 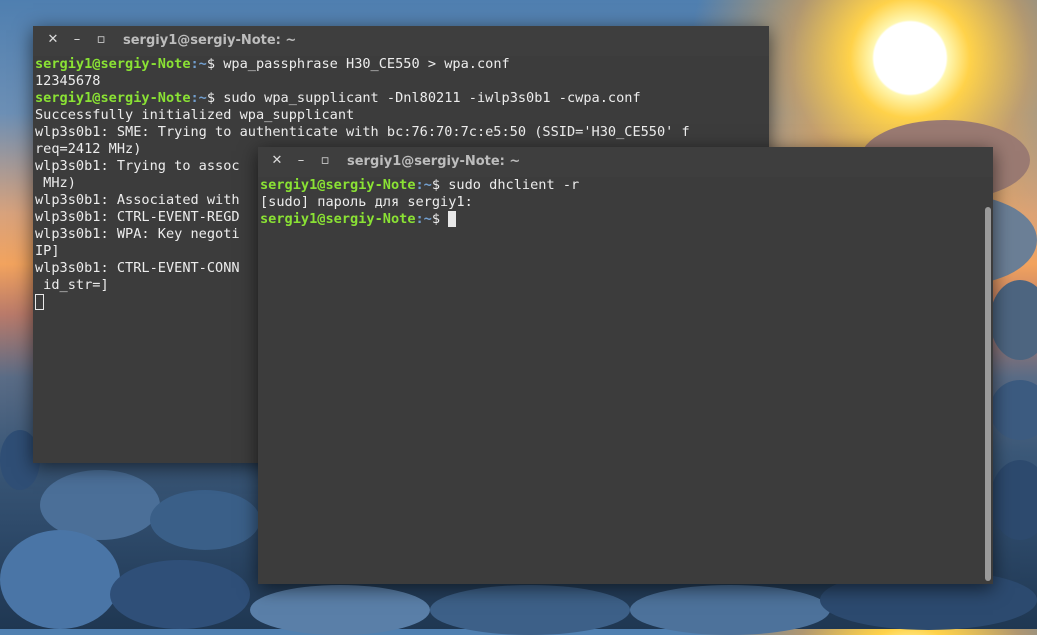 I want to click on output-line: Successfully initialized wpa_supplicant, so click(x=195, y=115).